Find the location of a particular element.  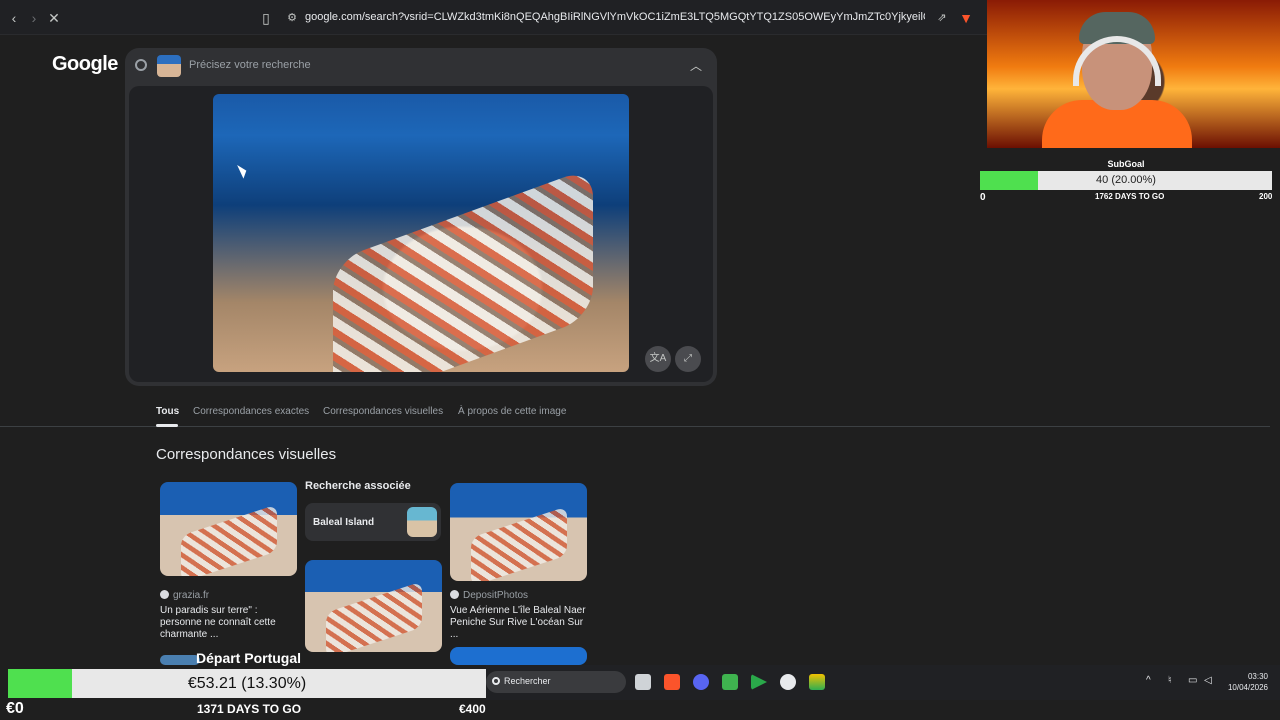

play-app-icon is located at coordinates (759, 682).